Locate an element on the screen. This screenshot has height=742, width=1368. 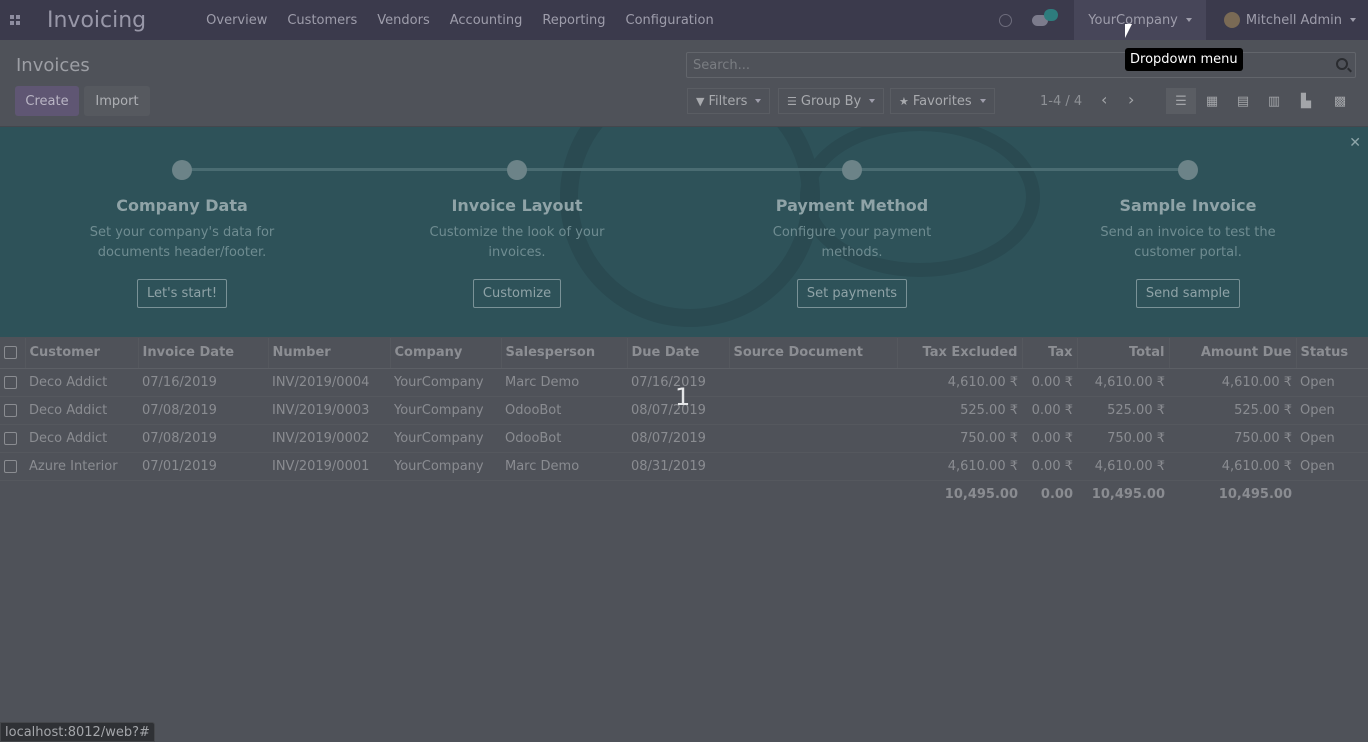
col-tax-excluded: Tax Excluded is located at coordinates (960, 353).